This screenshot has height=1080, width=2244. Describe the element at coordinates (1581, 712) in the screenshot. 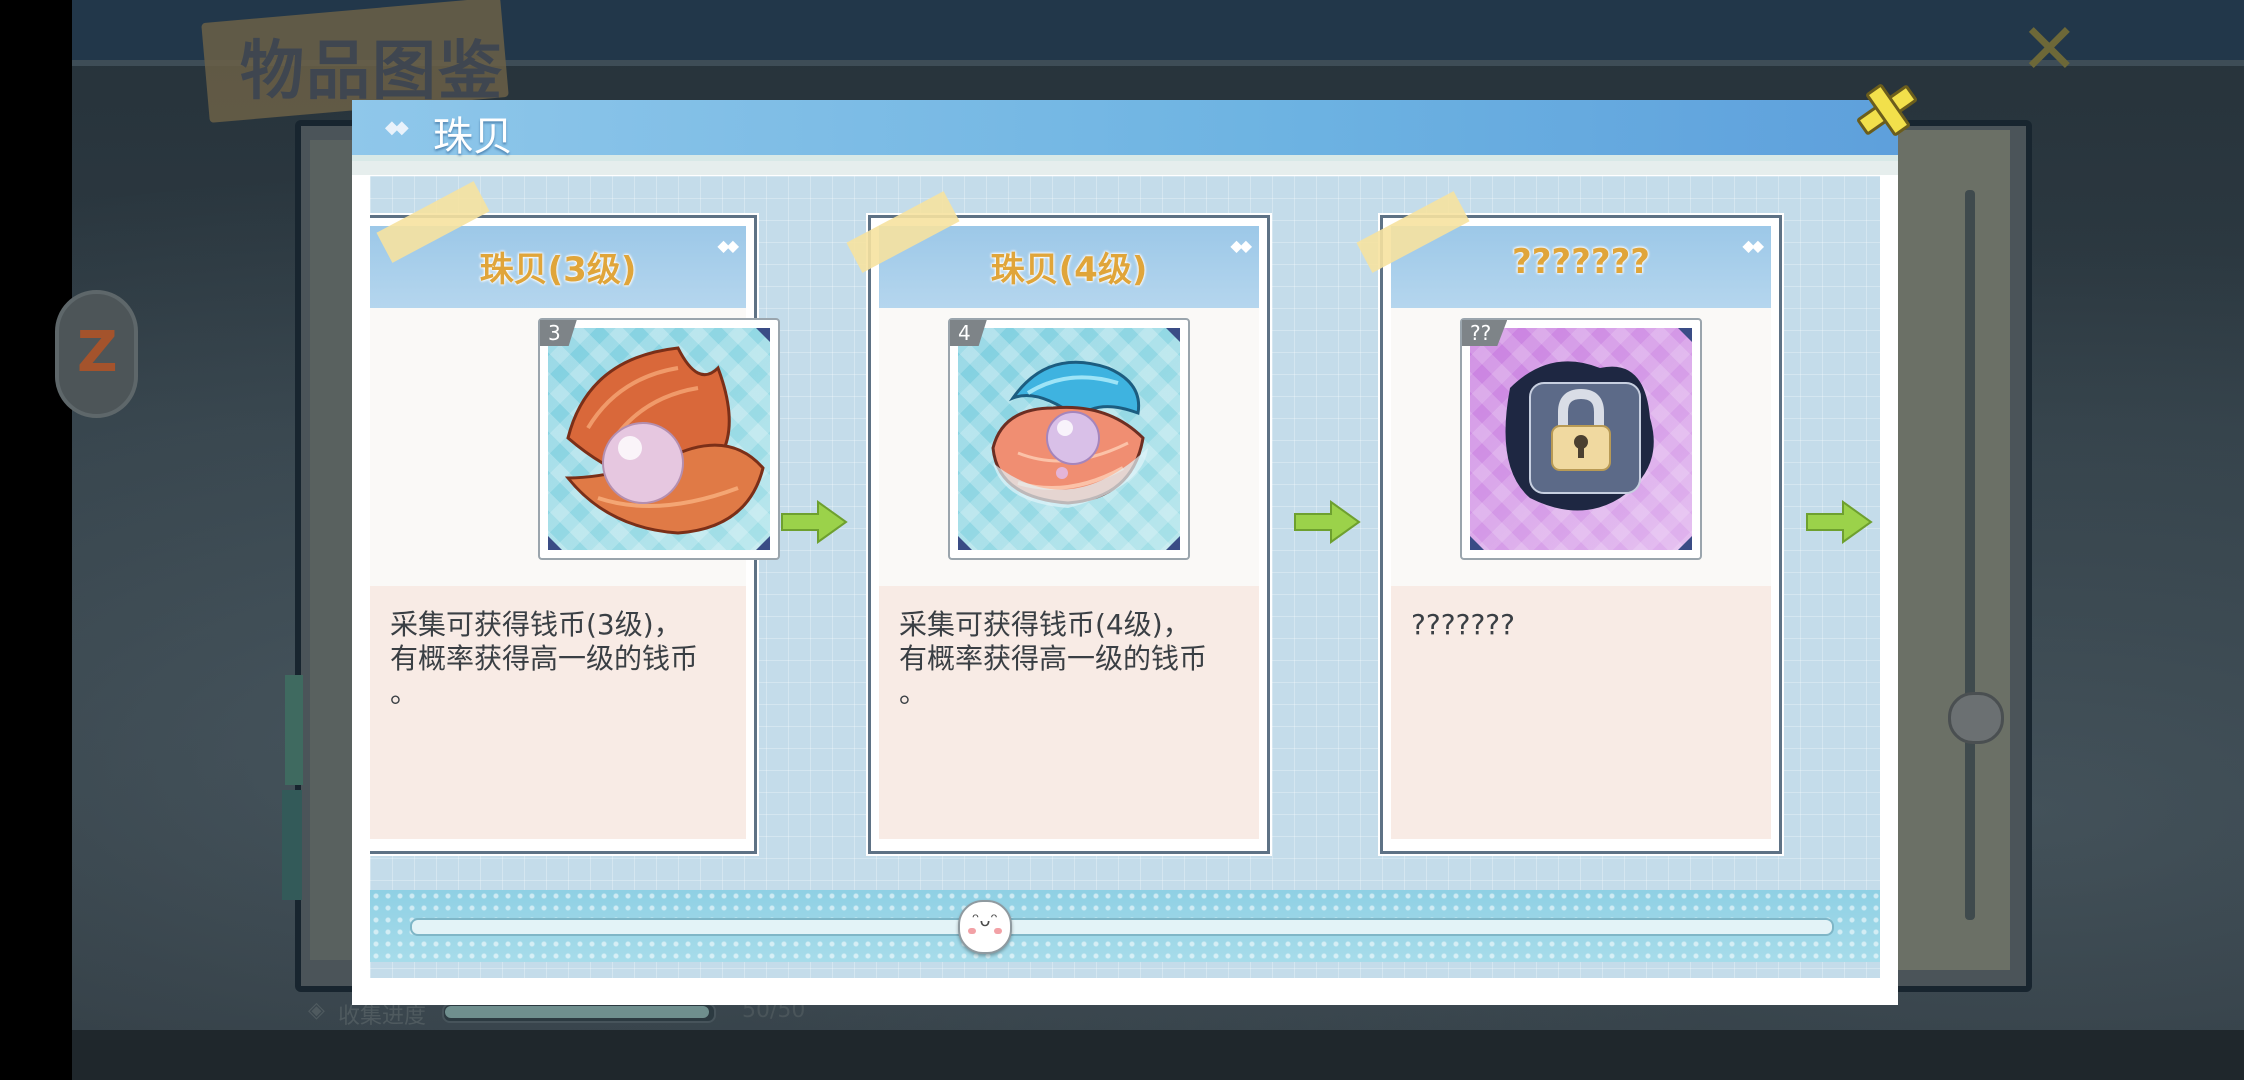

I see `card-description-area: ???????` at that location.